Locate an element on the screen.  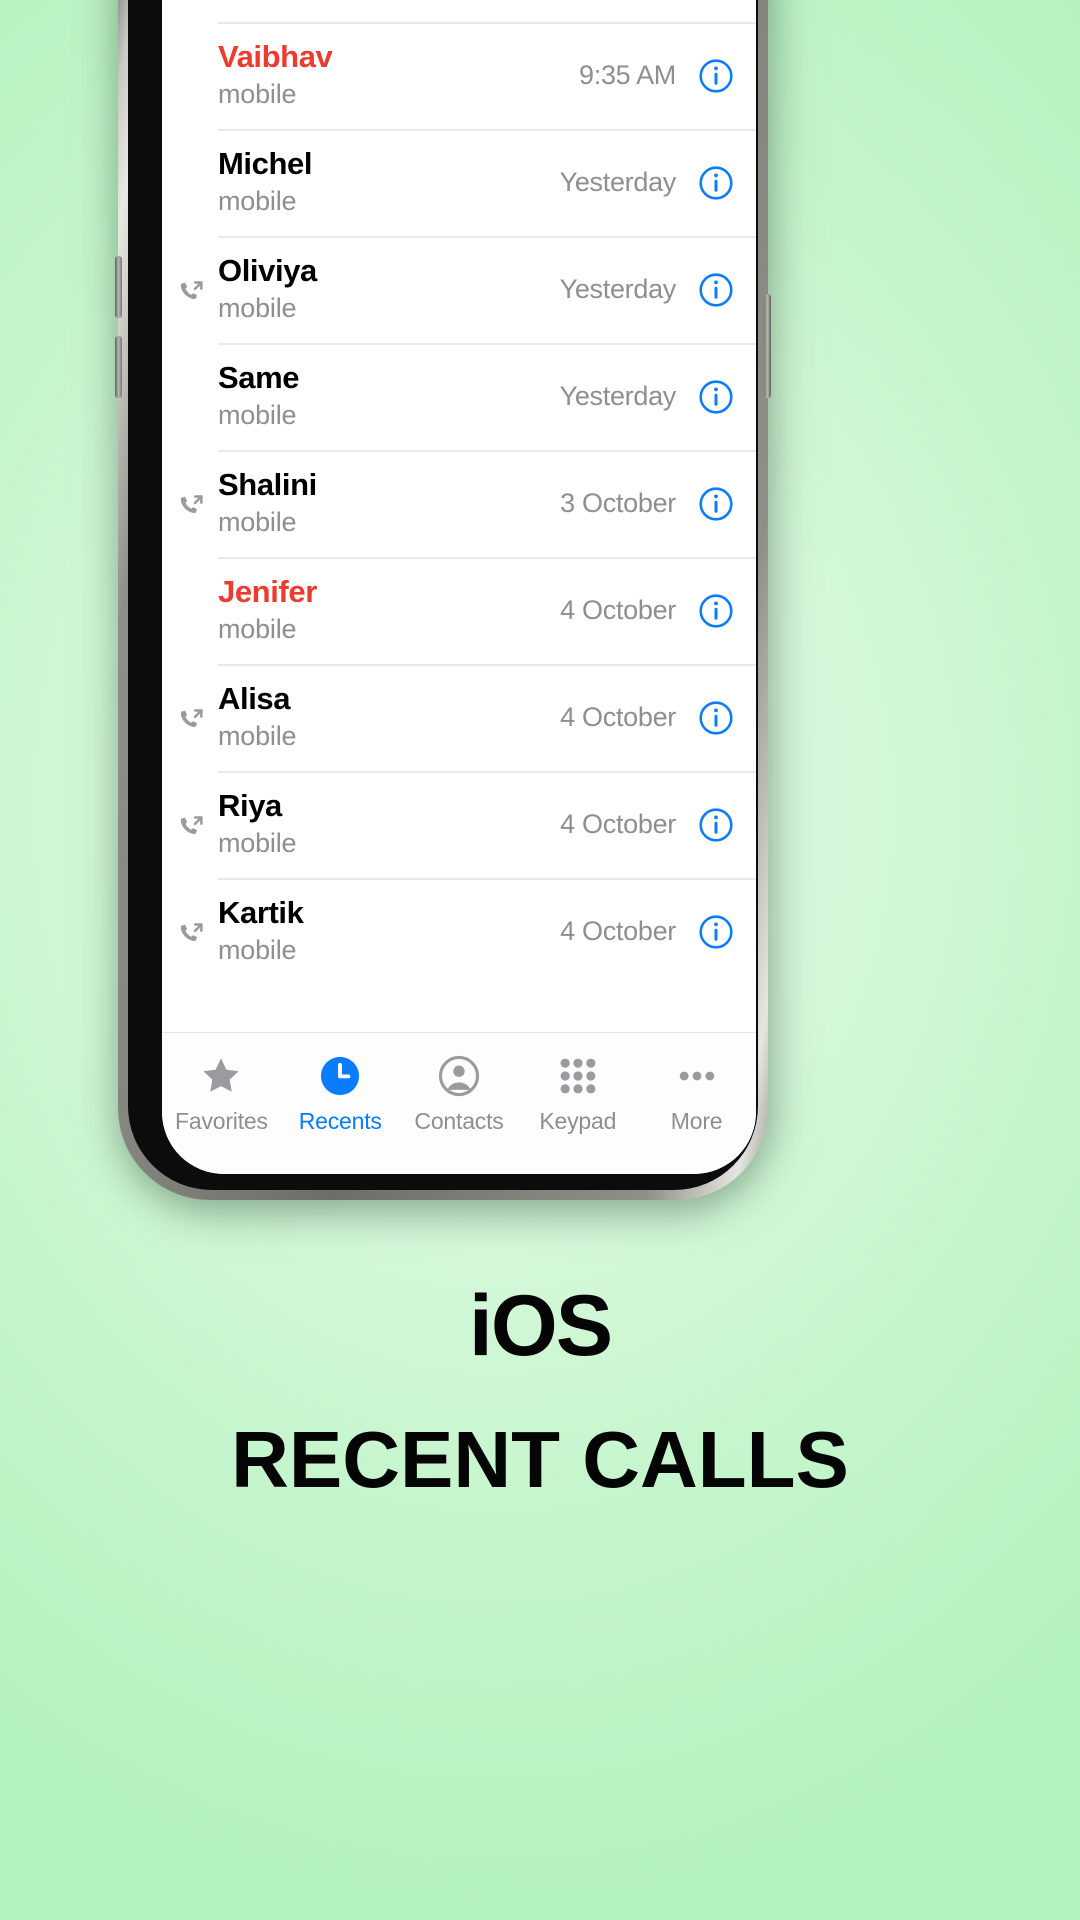
call-contact-name: Riya is located at coordinates (250, 806).